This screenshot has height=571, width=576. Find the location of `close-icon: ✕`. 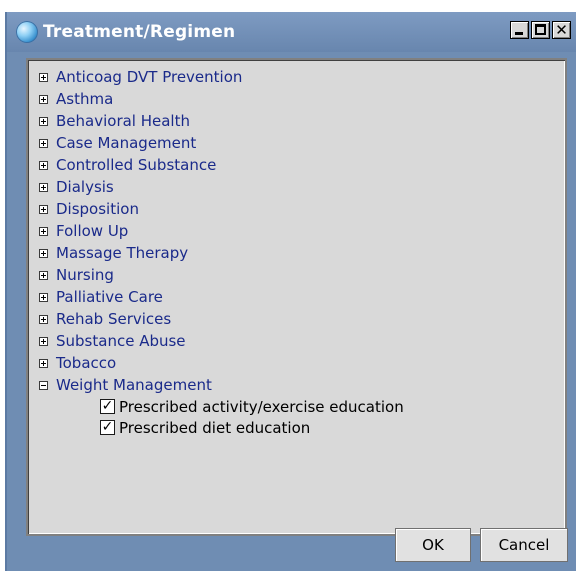

close-icon: ✕ is located at coordinates (561, 30).